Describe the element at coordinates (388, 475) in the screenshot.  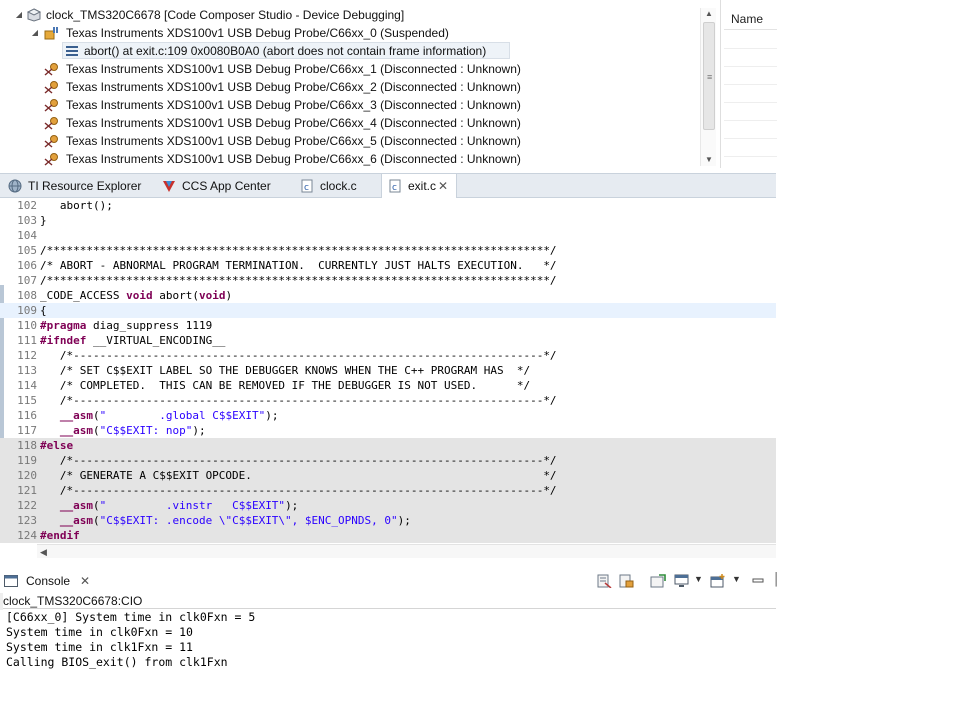
I see `inactive-code-line: 120 /* GENERATE A C$$EXIT OPCODE. */` at that location.